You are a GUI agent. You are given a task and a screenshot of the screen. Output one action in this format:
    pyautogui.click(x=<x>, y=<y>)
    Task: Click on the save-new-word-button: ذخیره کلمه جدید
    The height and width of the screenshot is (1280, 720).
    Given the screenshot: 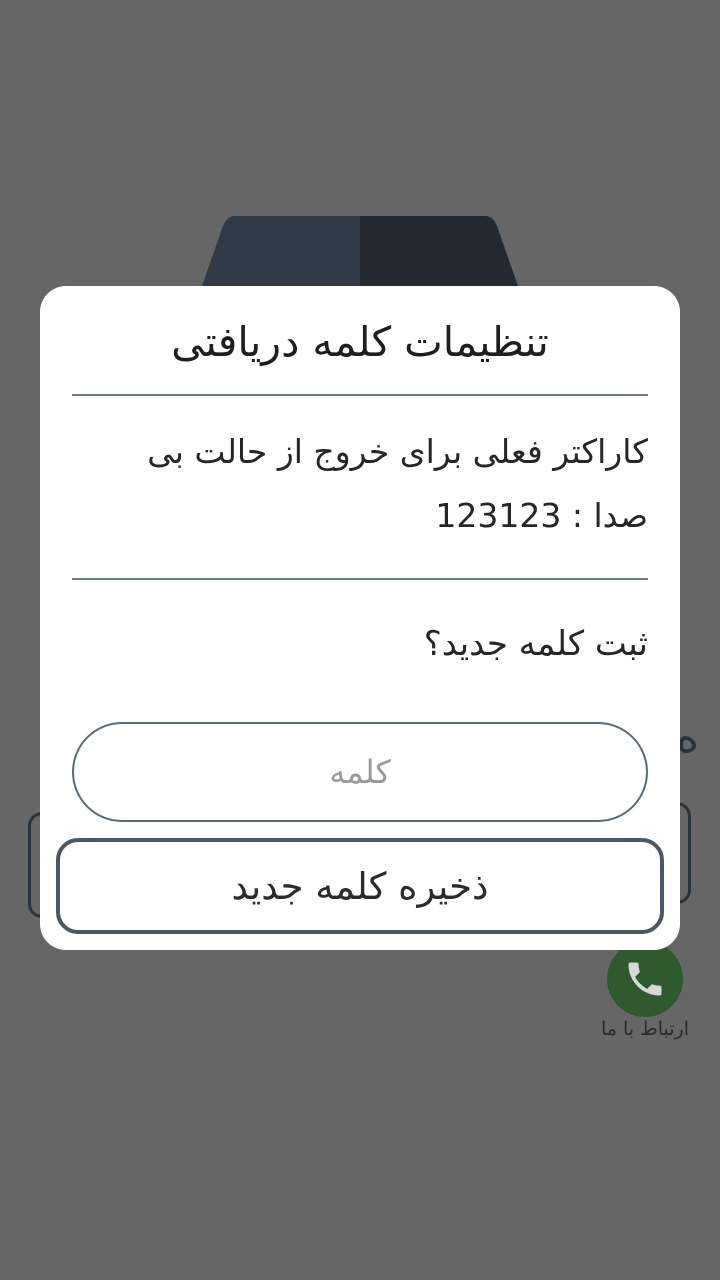 What is the action you would take?
    pyautogui.click(x=360, y=886)
    